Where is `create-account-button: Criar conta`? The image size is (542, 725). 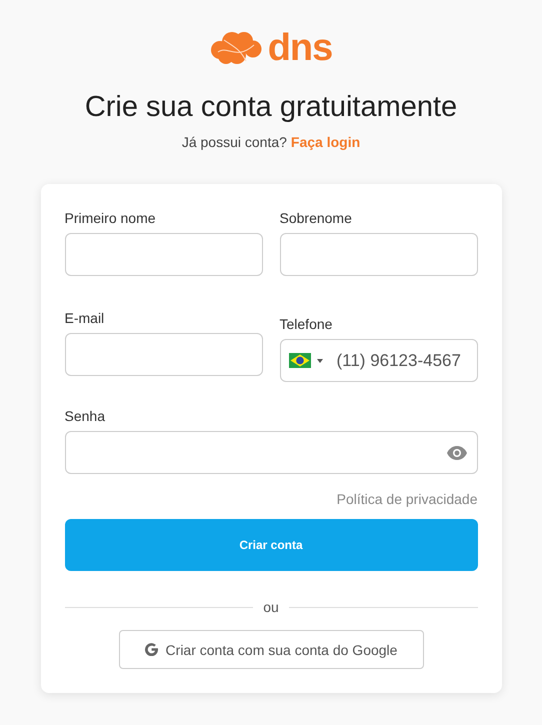 create-account-button: Criar conta is located at coordinates (271, 545).